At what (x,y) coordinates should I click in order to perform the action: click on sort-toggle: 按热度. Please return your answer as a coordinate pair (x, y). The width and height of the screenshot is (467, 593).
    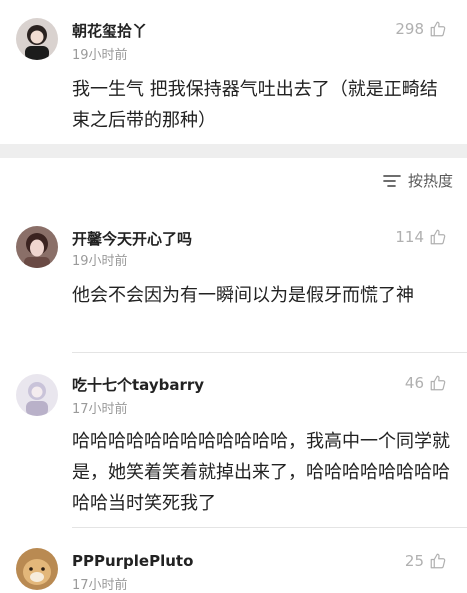
    Looking at the image, I should click on (417, 180).